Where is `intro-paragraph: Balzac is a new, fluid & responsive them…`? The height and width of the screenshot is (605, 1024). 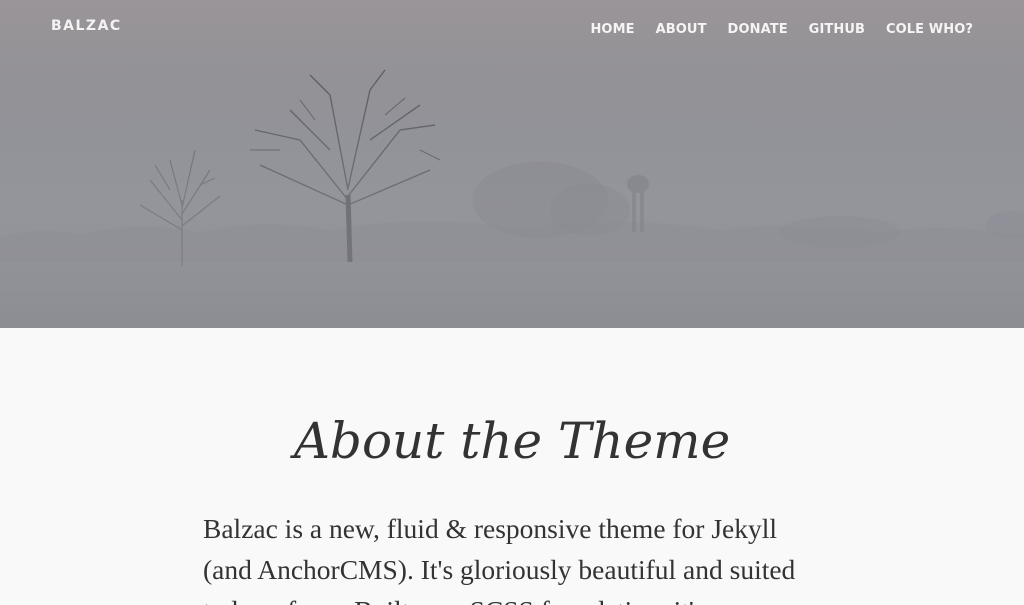 intro-paragraph: Balzac is a new, fluid & responsive them… is located at coordinates (499, 559).